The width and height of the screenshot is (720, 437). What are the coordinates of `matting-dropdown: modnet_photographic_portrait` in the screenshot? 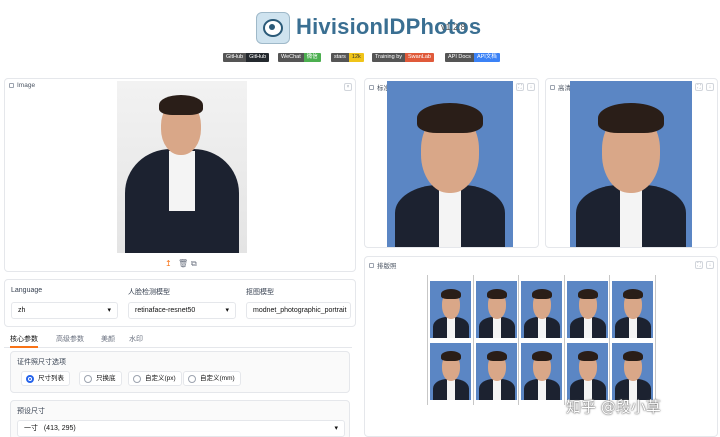 It's located at (298, 310).